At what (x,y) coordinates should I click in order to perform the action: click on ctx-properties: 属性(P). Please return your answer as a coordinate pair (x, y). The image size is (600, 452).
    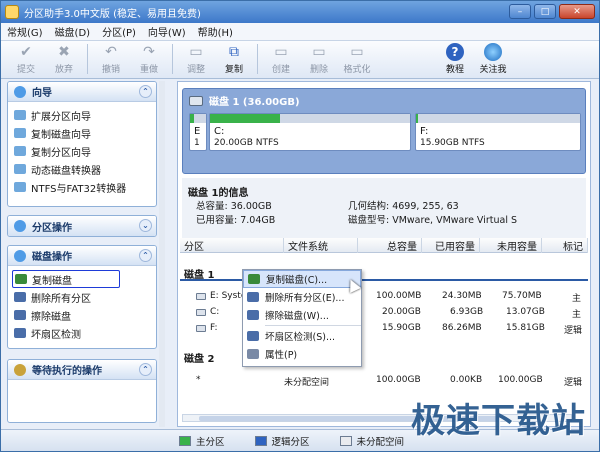
    Looking at the image, I should click on (302, 354).